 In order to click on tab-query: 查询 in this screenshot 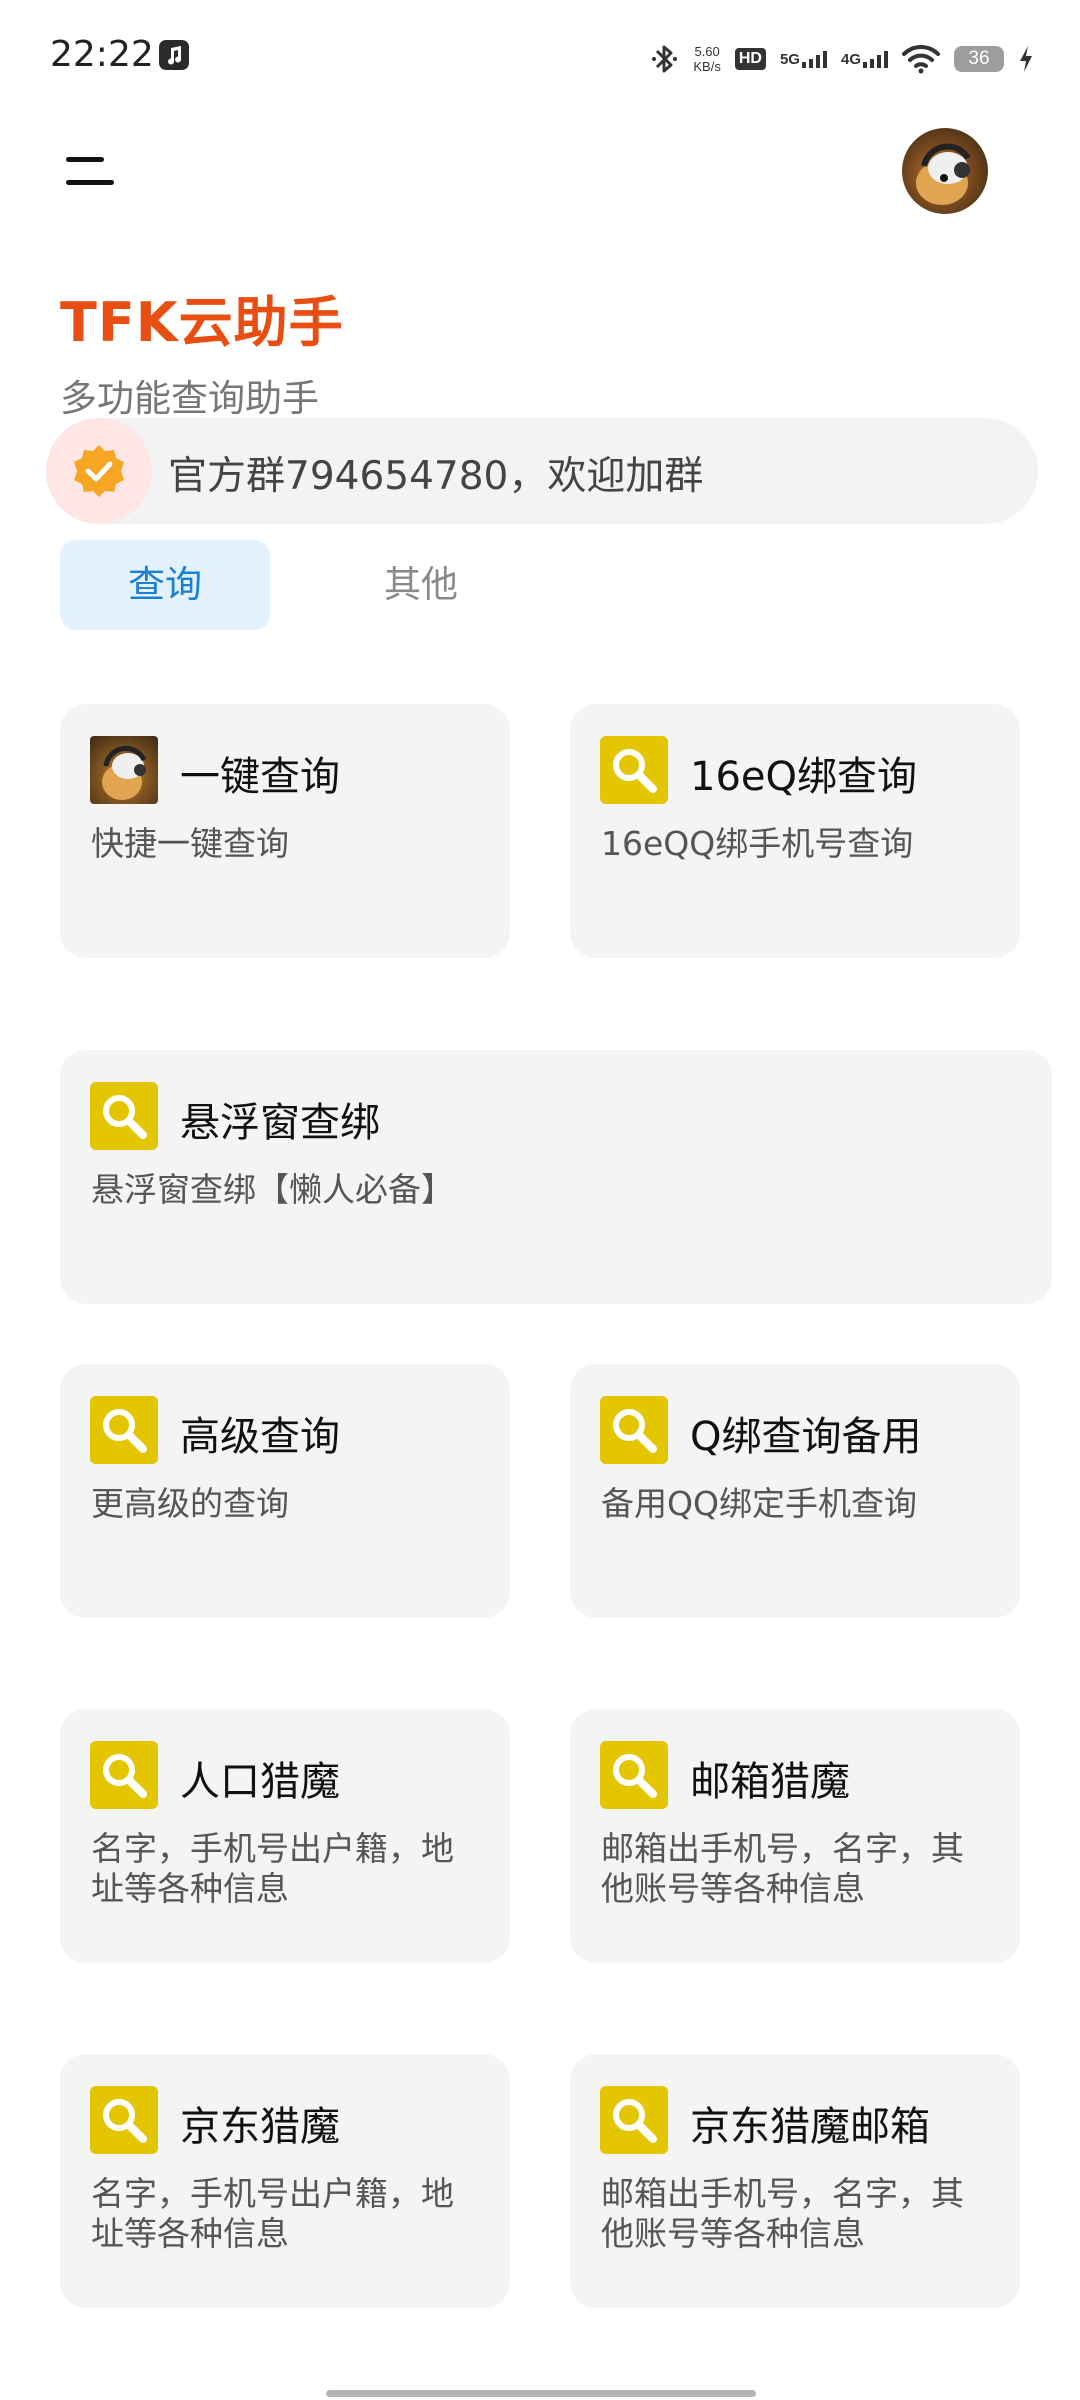, I will do `click(165, 585)`.